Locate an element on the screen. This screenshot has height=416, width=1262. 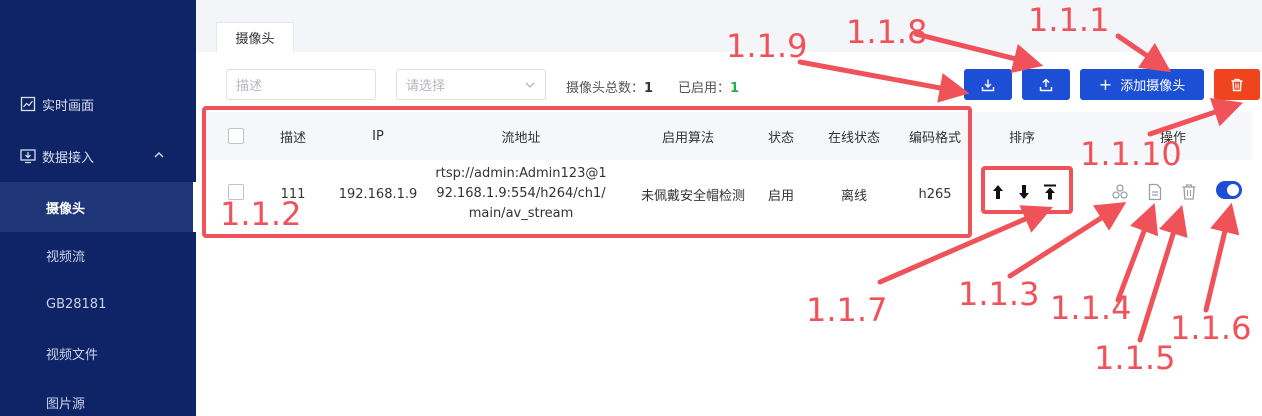
cell-description: 111 is located at coordinates (293, 194).